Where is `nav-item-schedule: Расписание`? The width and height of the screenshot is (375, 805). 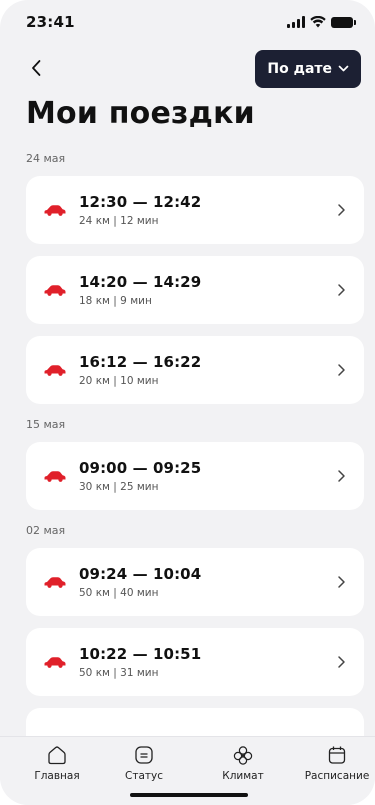
nav-item-schedule: Расписание is located at coordinates (336, 763).